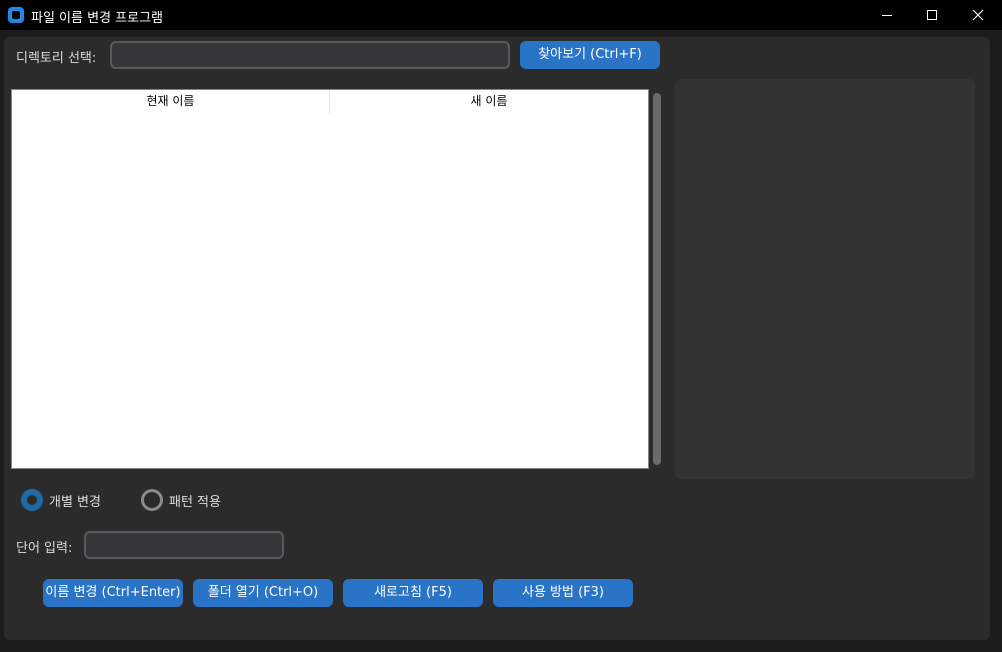 The image size is (1002, 652). I want to click on maximize-button, so click(932, 15).